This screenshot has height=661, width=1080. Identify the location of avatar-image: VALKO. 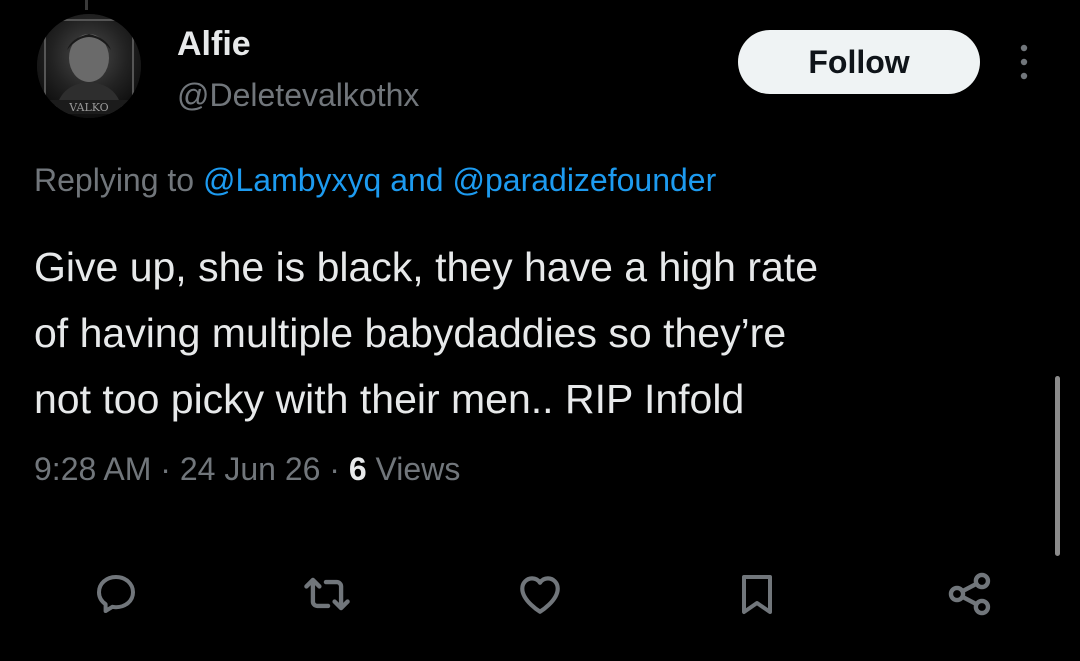
(89, 66).